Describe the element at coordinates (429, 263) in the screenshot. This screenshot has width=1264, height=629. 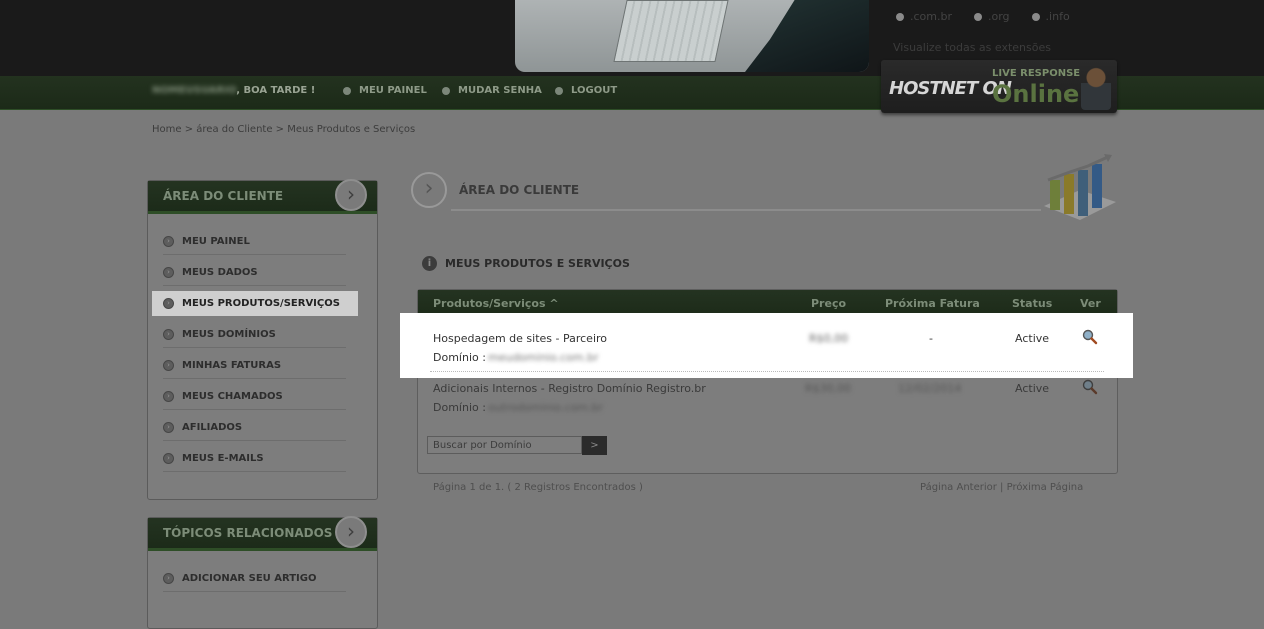
I see `info-icon: i` at that location.